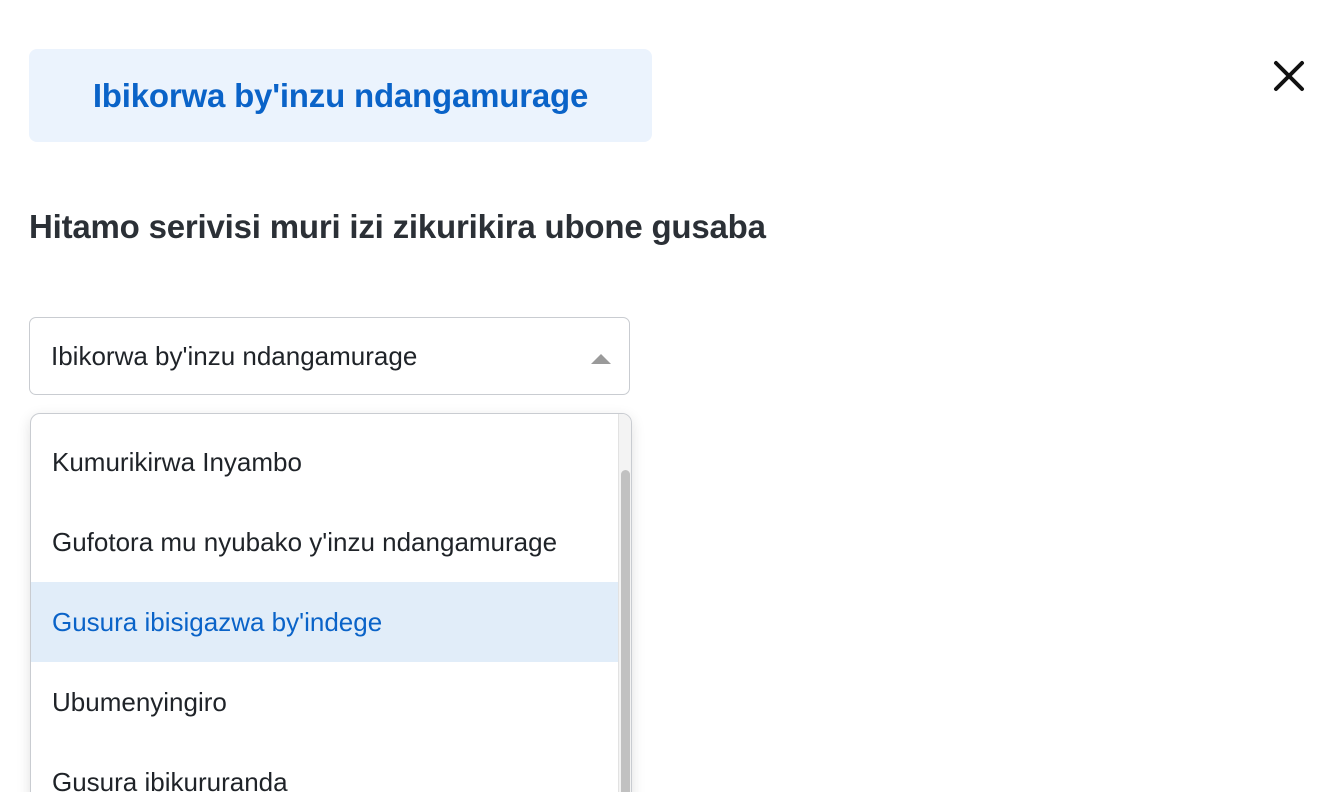 The width and height of the screenshot is (1342, 792). I want to click on dropdown-option-label: Ubumenyingiro, so click(139, 702).